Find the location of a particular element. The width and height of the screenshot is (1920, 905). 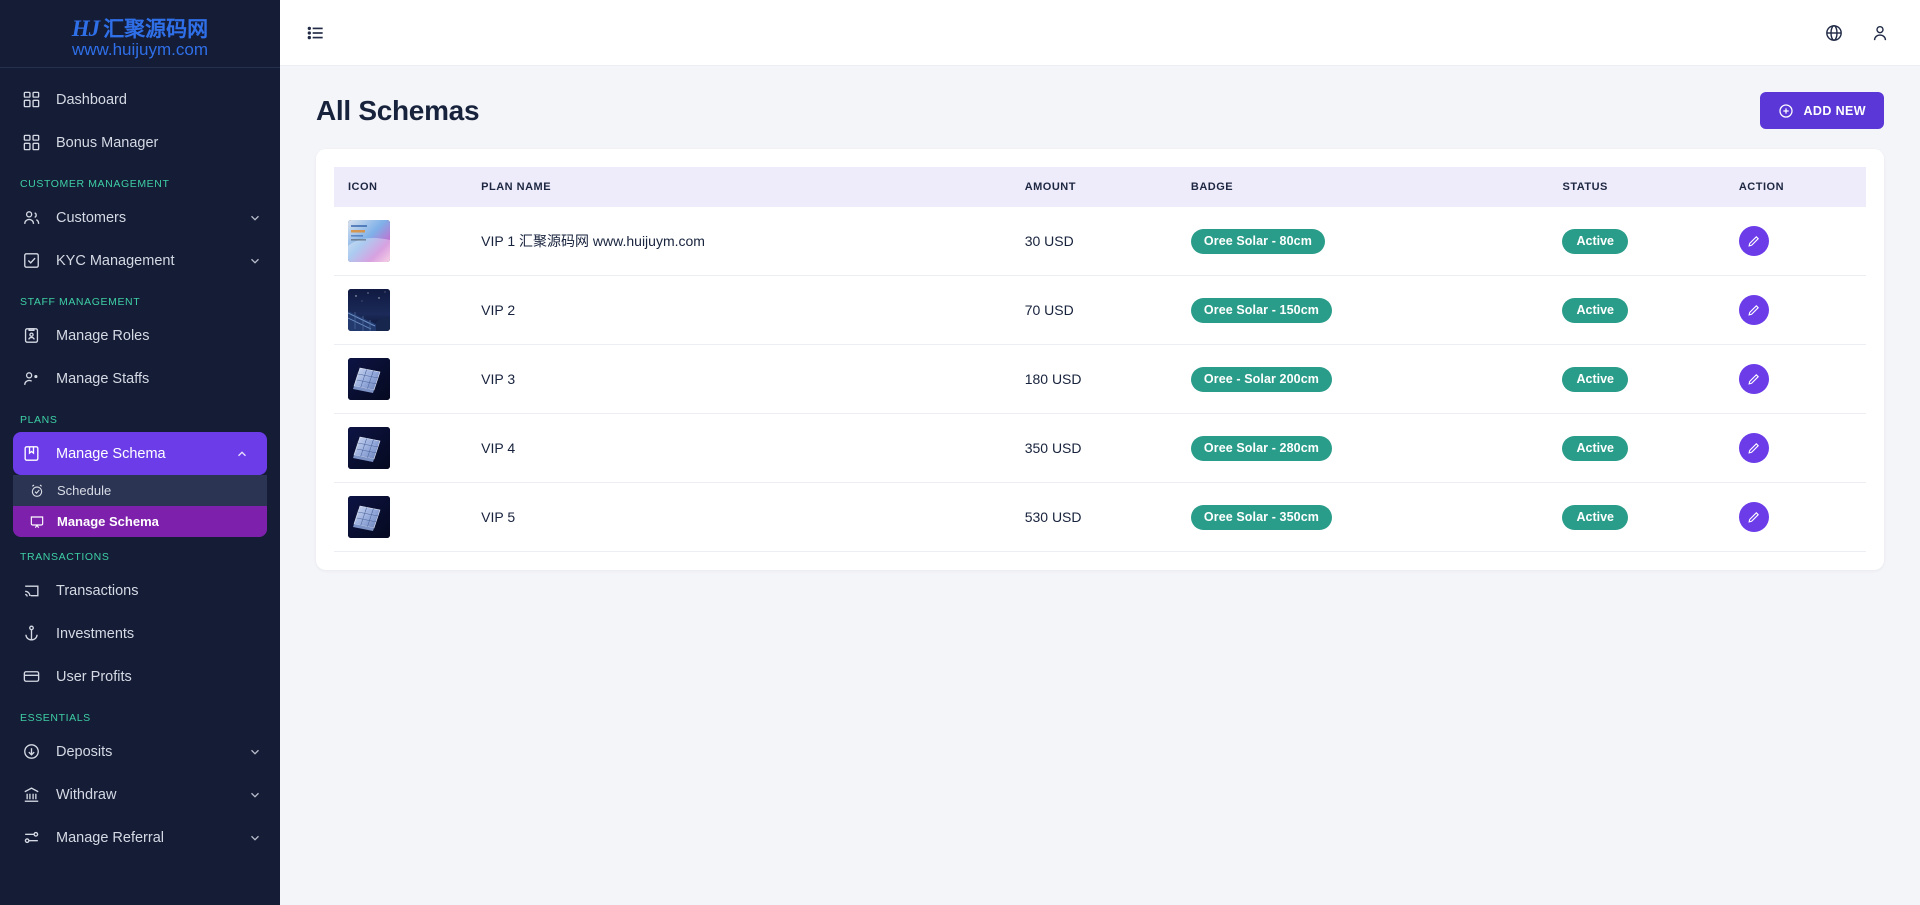

cell-amount: 30 USD is located at coordinates (1097, 241).